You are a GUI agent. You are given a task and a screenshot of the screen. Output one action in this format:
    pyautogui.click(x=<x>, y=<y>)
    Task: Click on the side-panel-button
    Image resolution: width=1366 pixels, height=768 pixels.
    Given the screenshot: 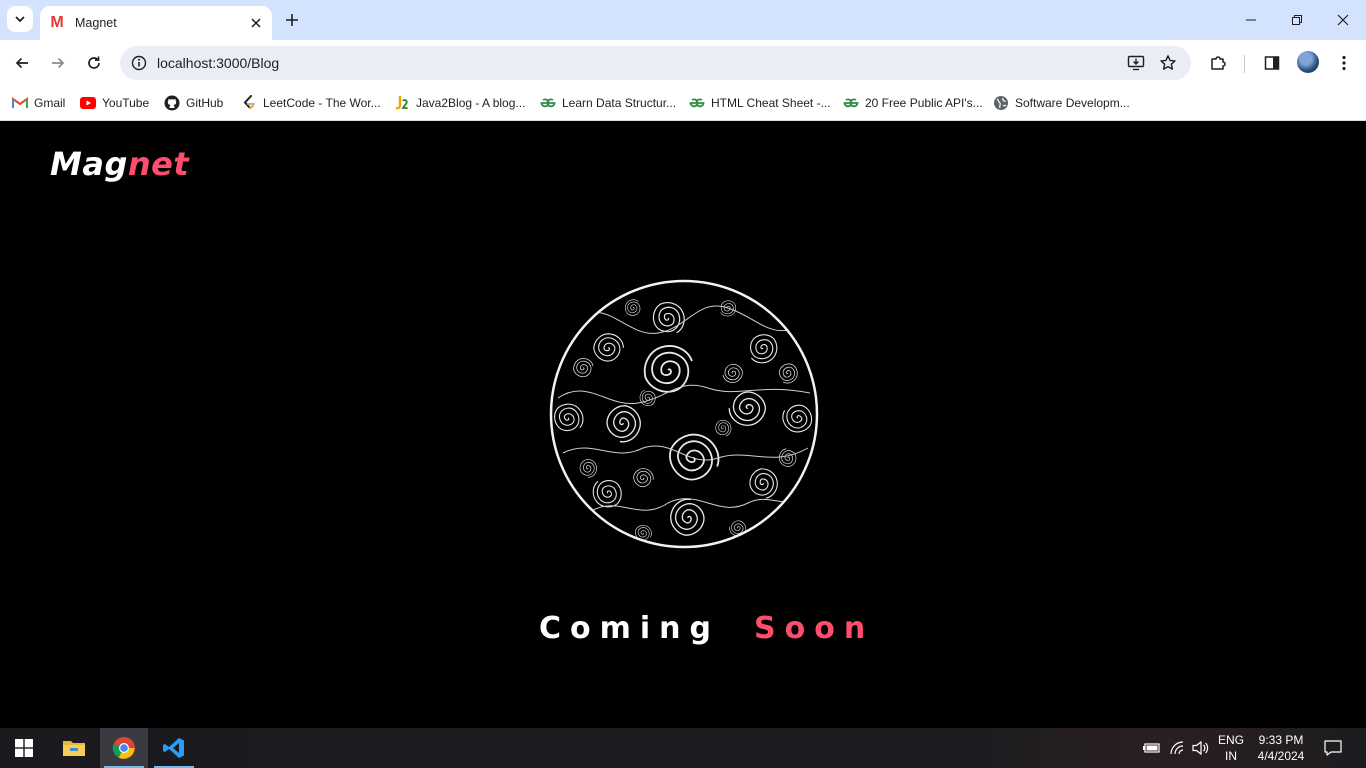 What is the action you would take?
    pyautogui.click(x=1272, y=63)
    